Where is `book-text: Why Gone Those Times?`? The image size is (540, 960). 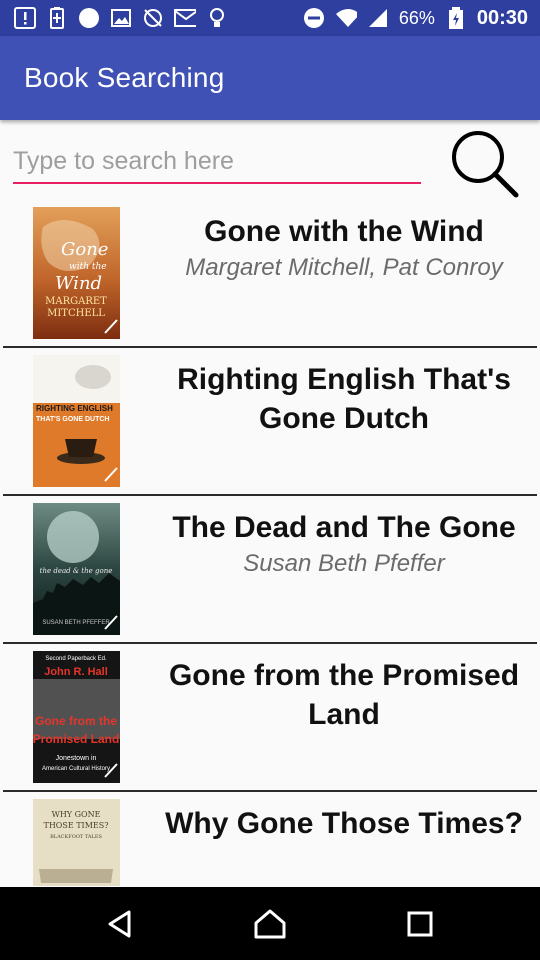 book-text: Why Gone Those Times? is located at coordinates (344, 823).